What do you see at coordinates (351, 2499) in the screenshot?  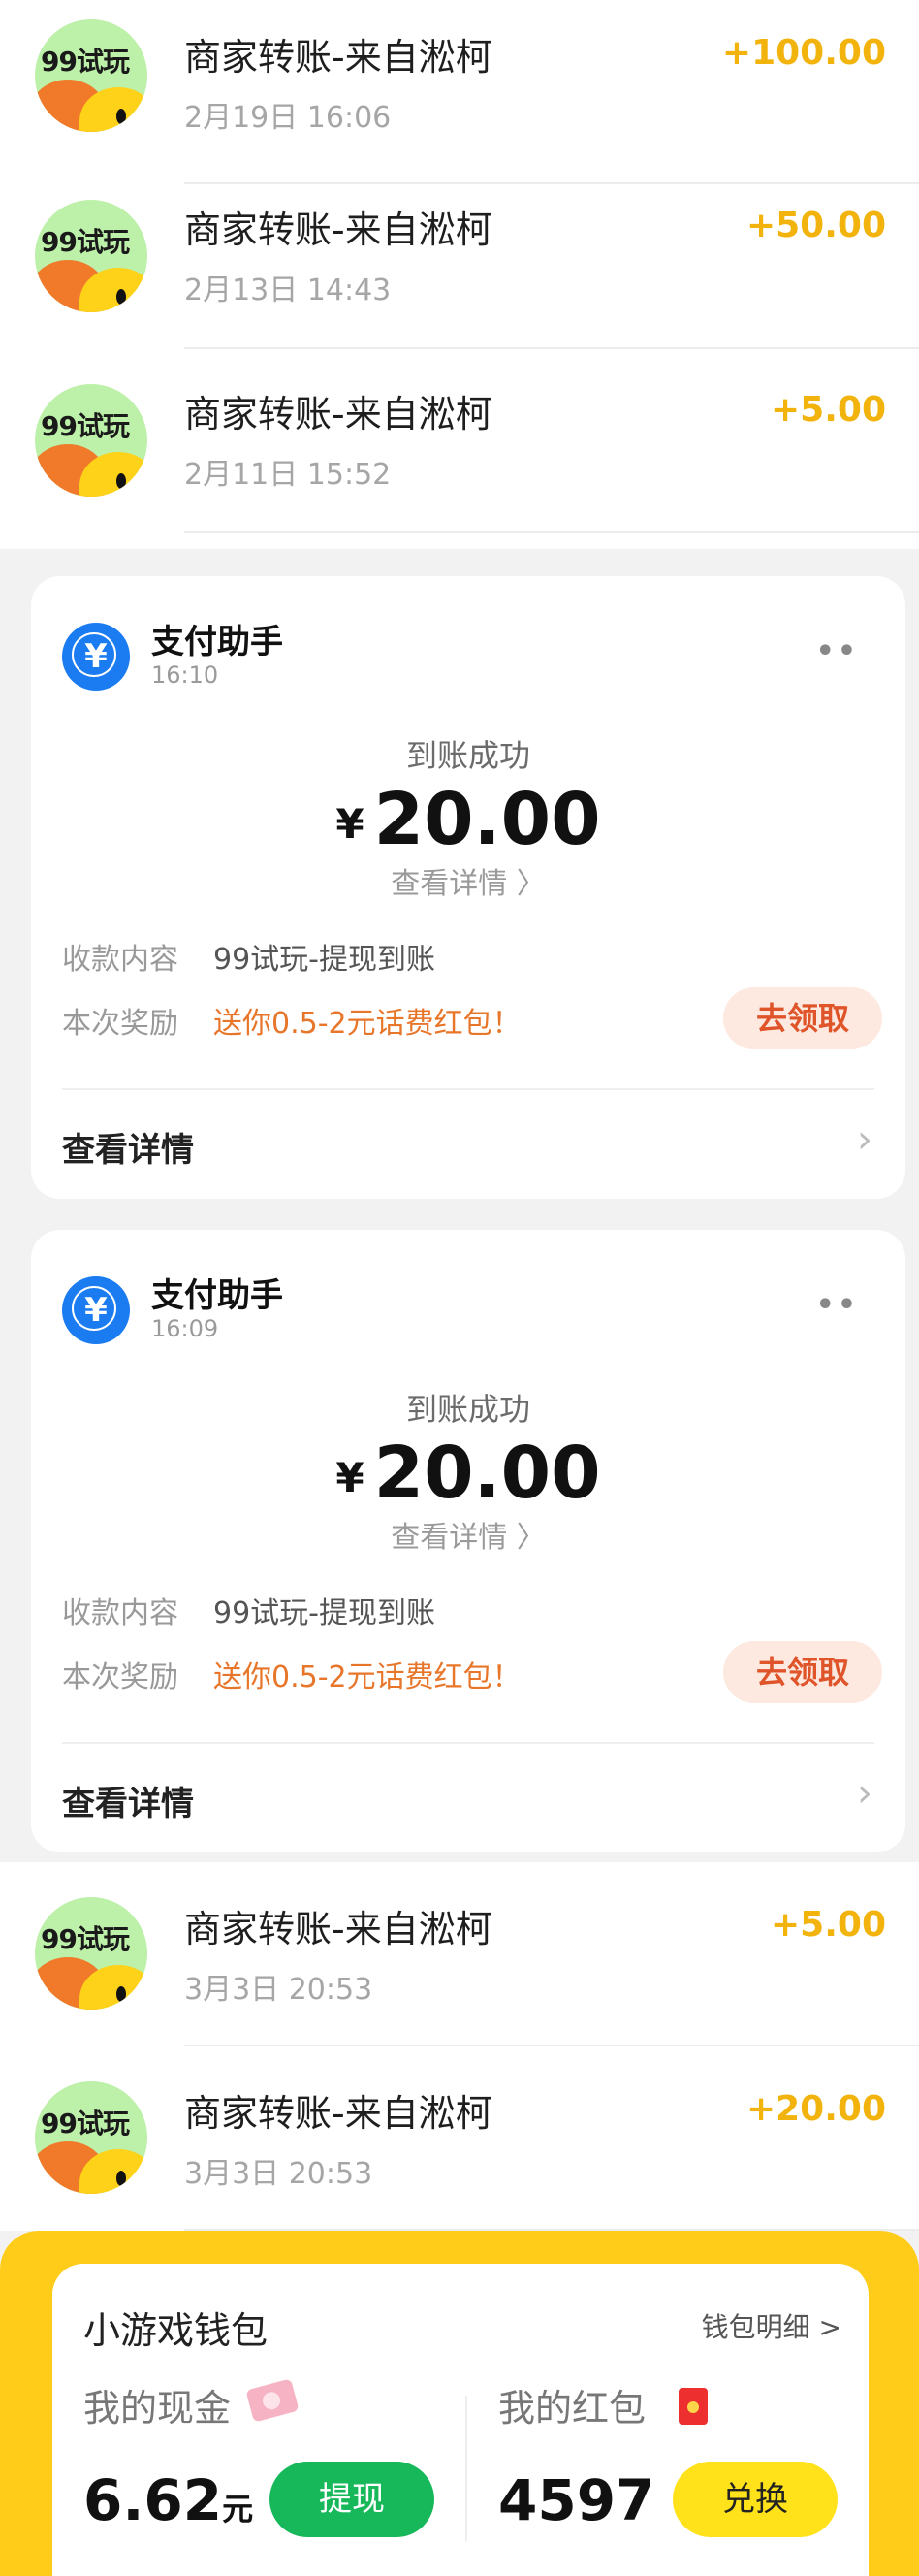 I see `withdraw-button: 提现` at bounding box center [351, 2499].